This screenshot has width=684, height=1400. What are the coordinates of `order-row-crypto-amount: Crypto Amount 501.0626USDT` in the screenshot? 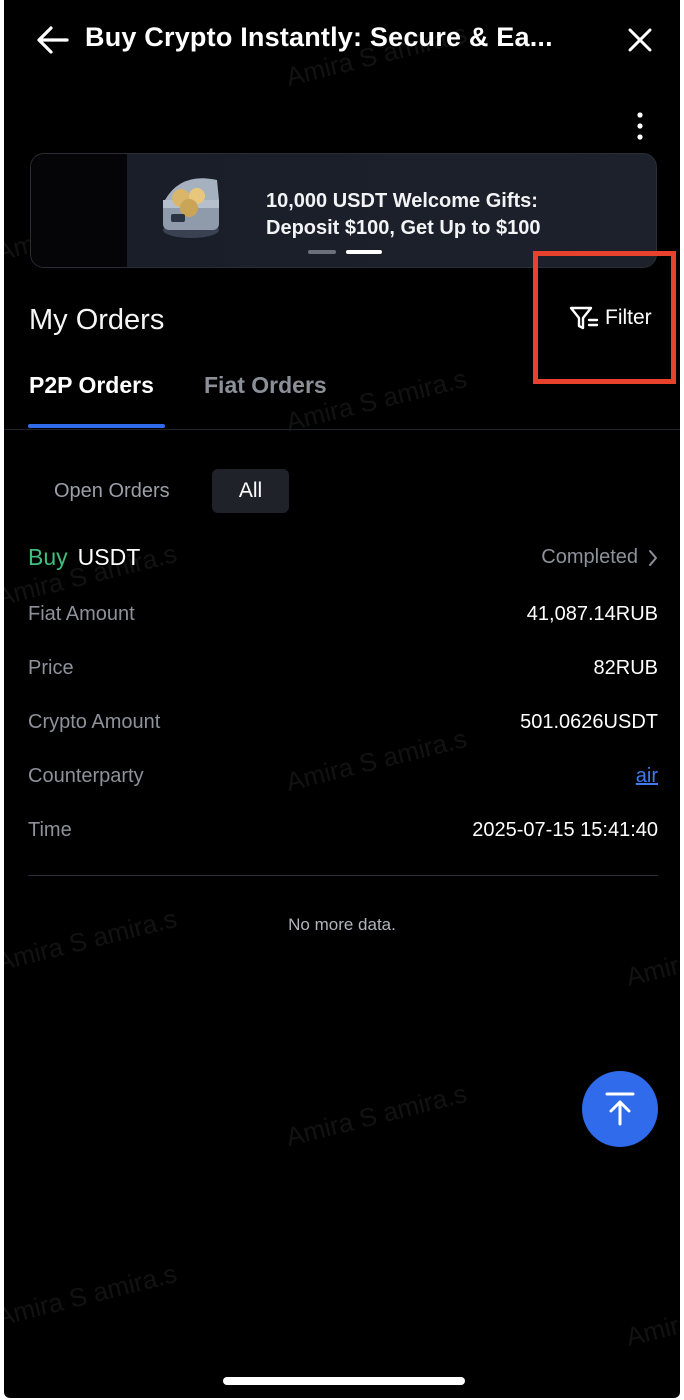 It's located at (343, 725).